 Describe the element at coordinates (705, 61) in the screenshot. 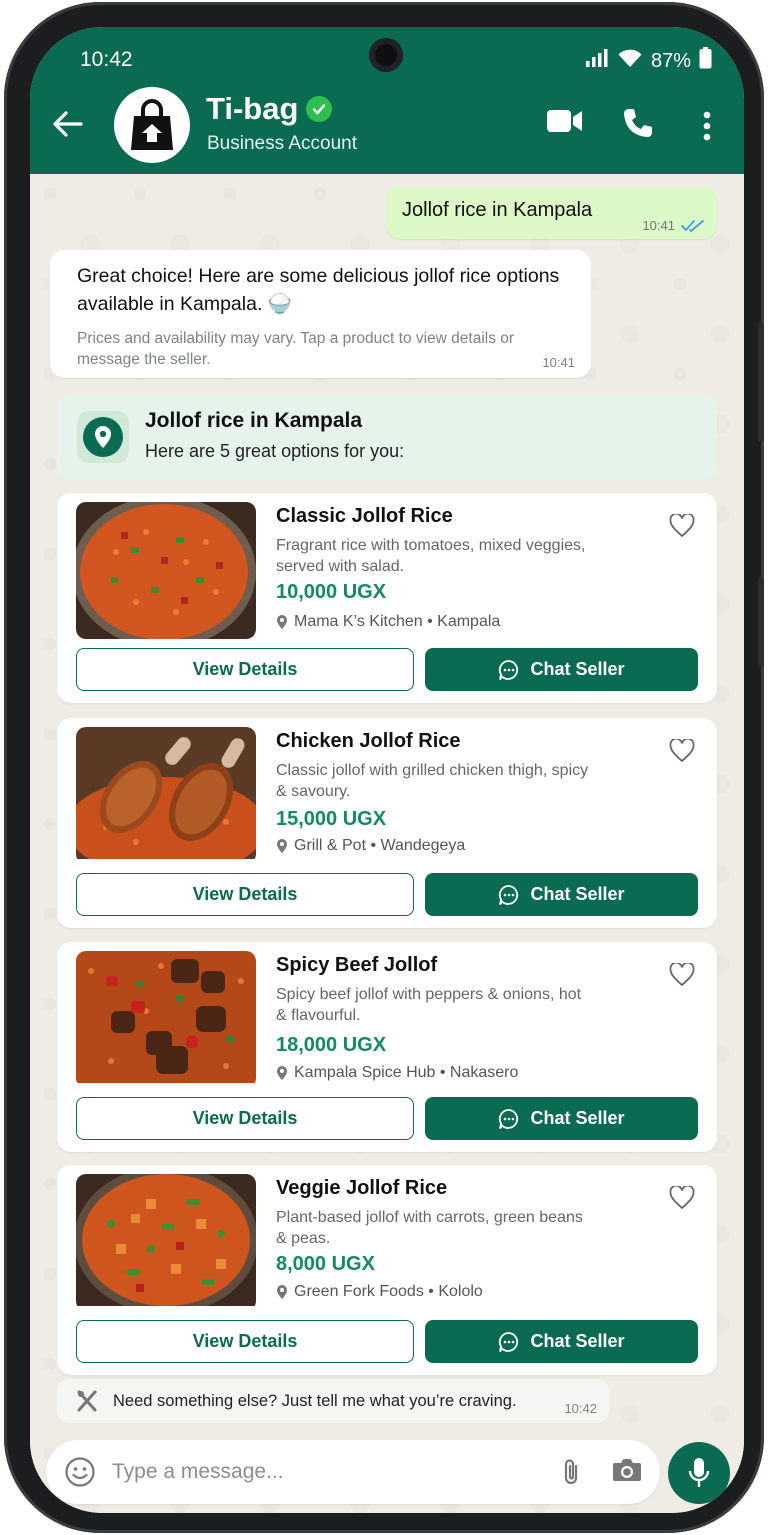

I see `battery-icon` at that location.